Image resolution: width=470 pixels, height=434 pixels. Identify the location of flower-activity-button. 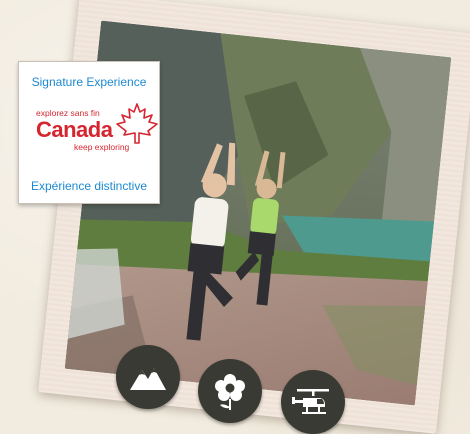
(230, 391).